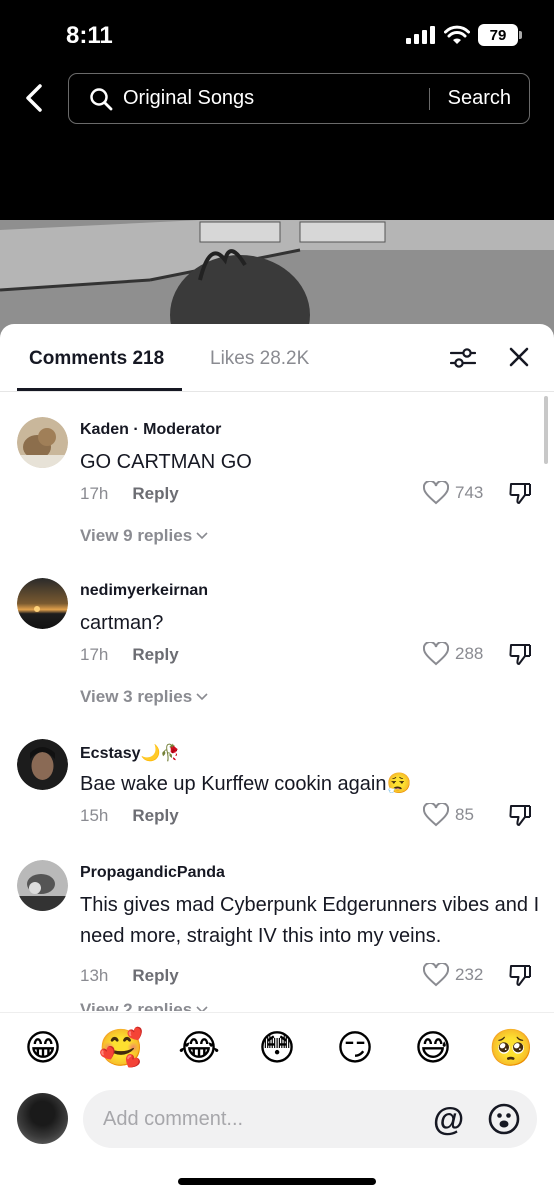  I want to click on emoji-smirk: 😏, so click(355, 1048).